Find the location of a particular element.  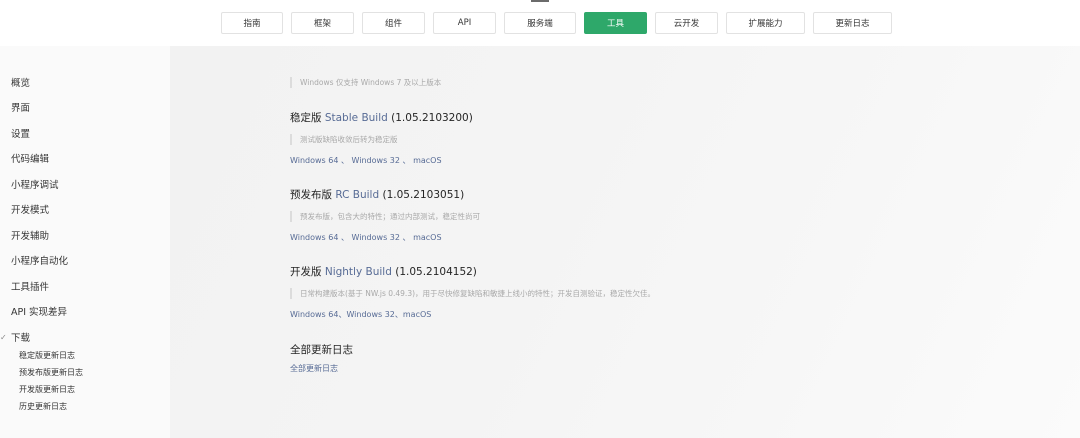

nightly-prefix: 开发版 is located at coordinates (307, 272).